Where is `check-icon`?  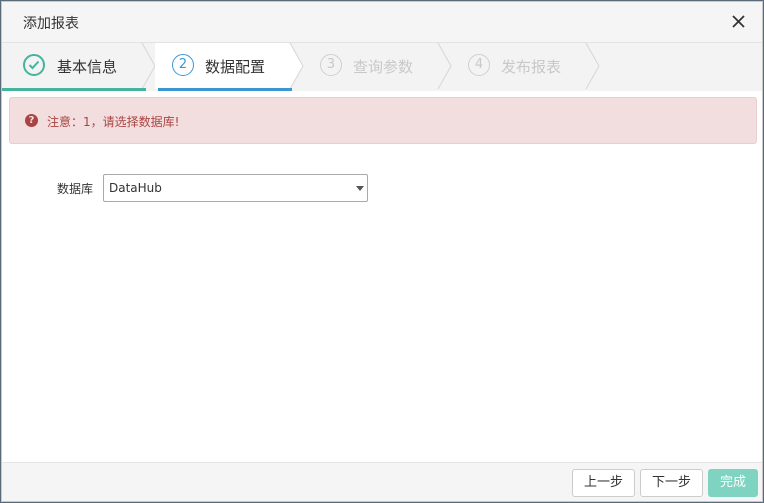
check-icon is located at coordinates (34, 65).